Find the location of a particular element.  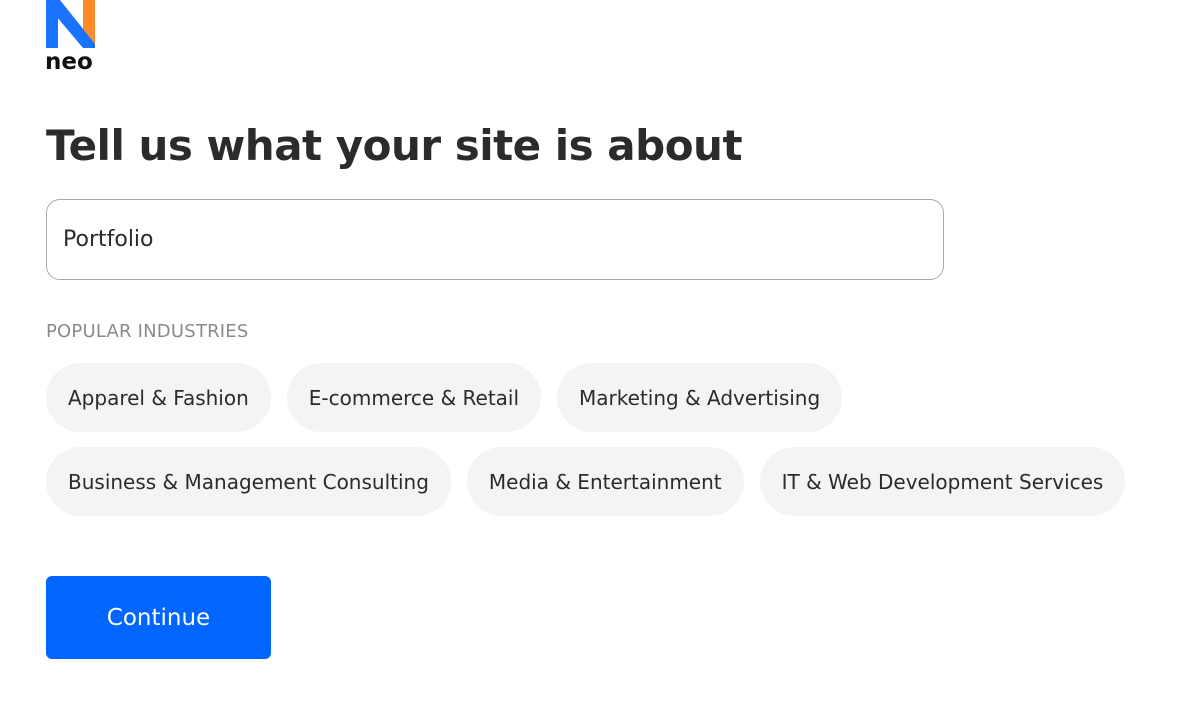

continue-button: Continue is located at coordinates (158, 617).